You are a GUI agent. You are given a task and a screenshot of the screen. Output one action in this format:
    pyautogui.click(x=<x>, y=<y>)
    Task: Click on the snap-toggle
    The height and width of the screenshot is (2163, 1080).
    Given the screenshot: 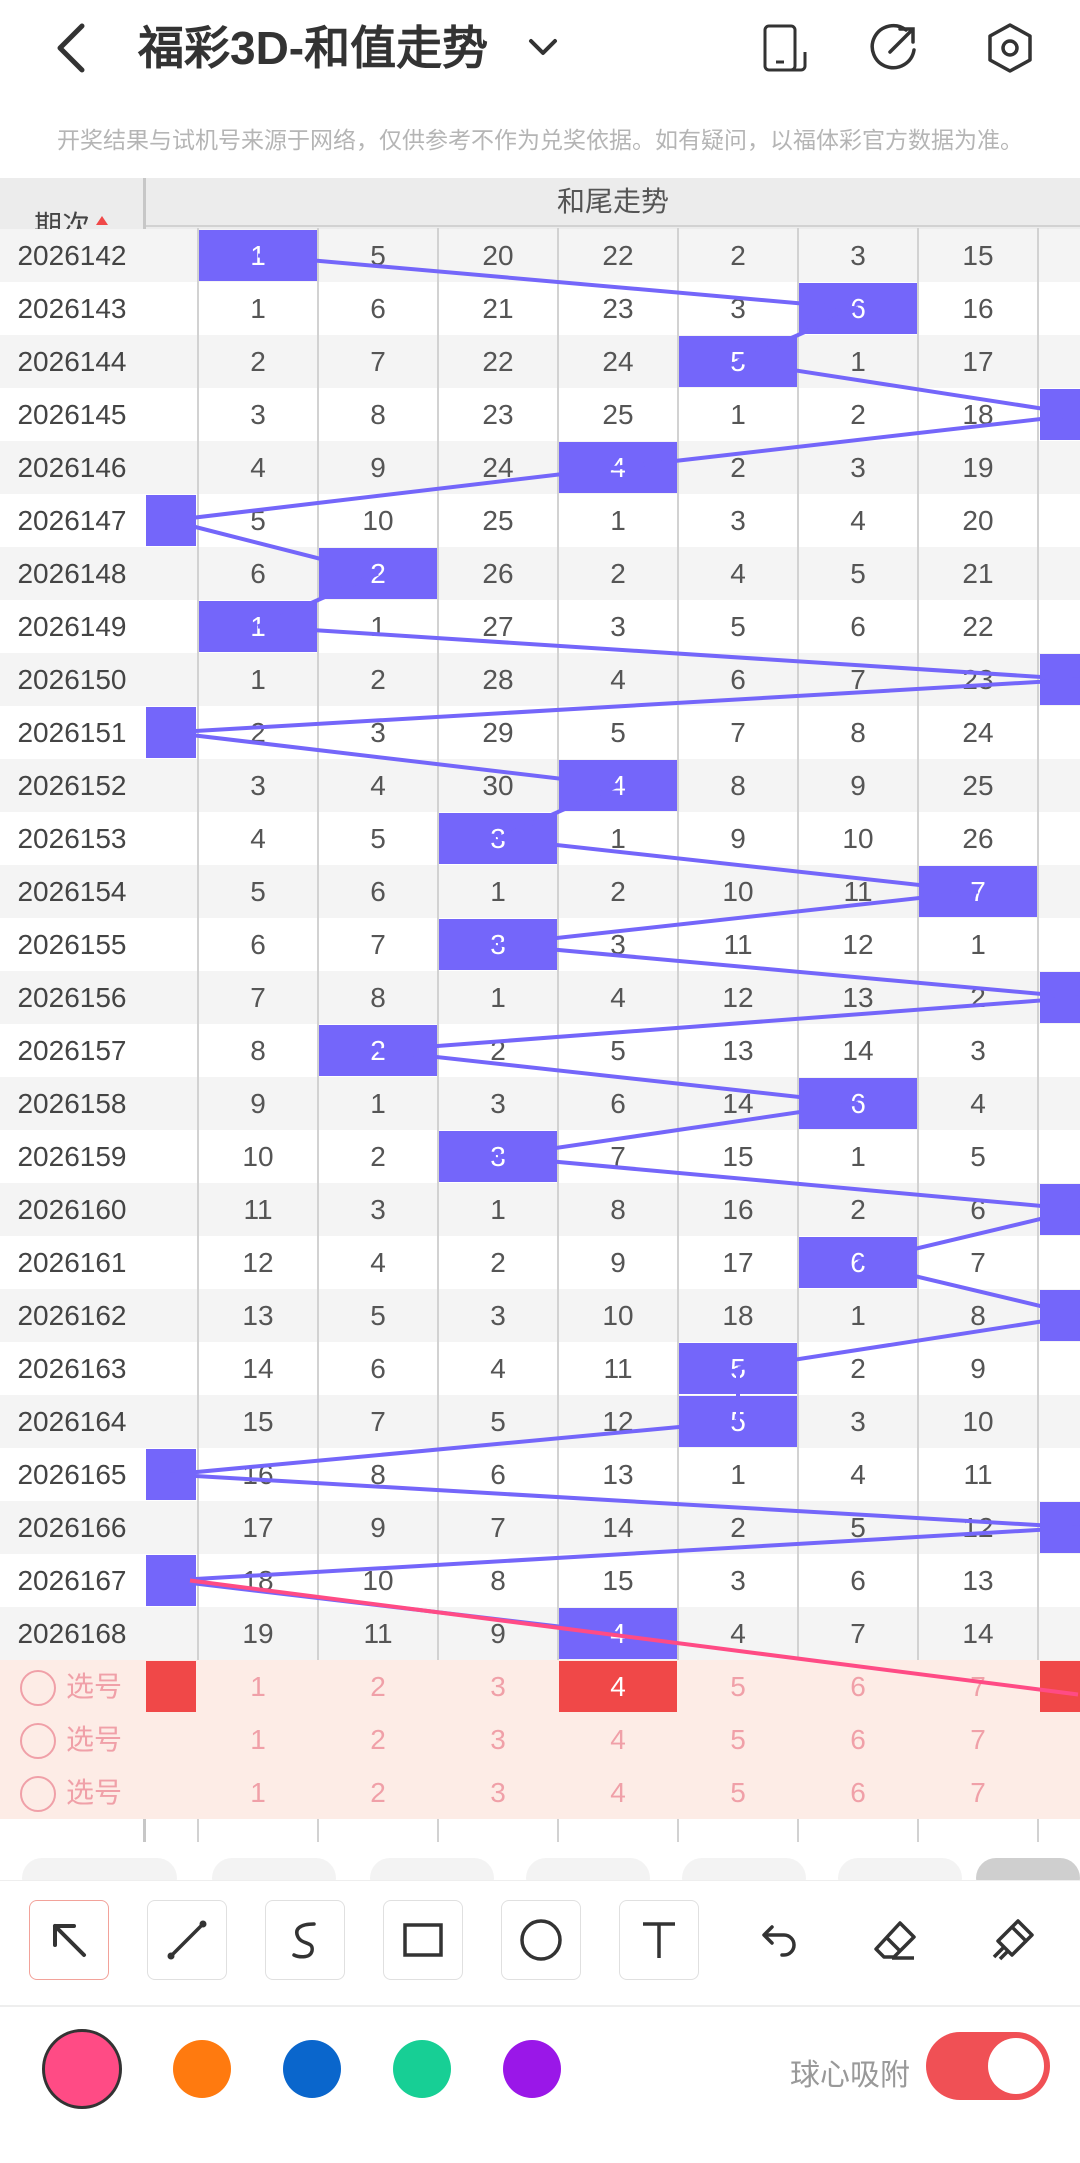 What is the action you would take?
    pyautogui.click(x=988, y=2066)
    